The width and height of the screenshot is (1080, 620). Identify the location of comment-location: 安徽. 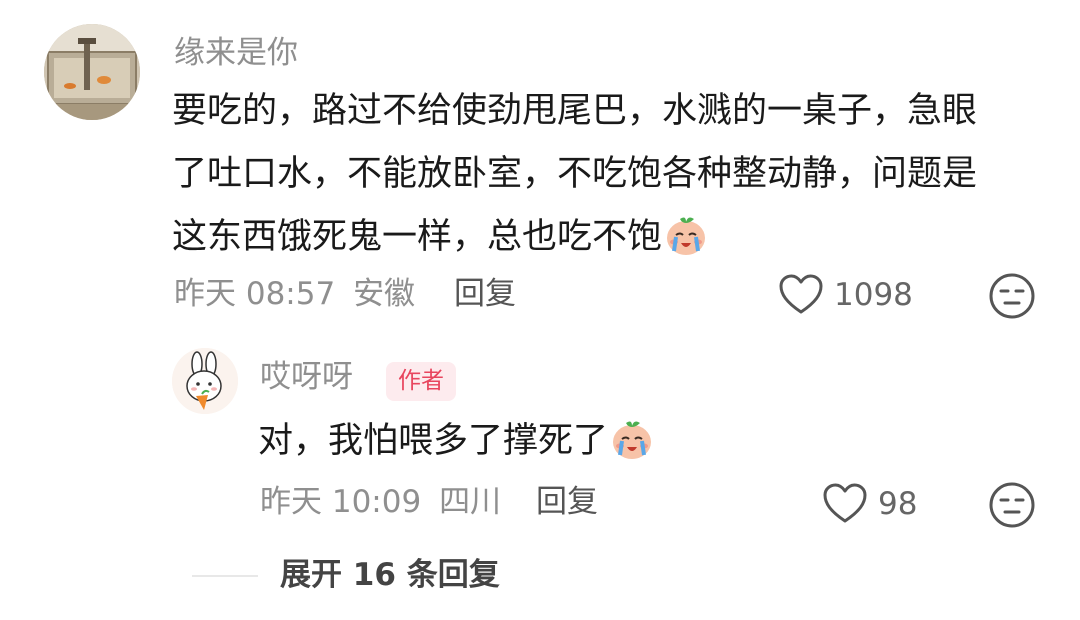
(384, 294).